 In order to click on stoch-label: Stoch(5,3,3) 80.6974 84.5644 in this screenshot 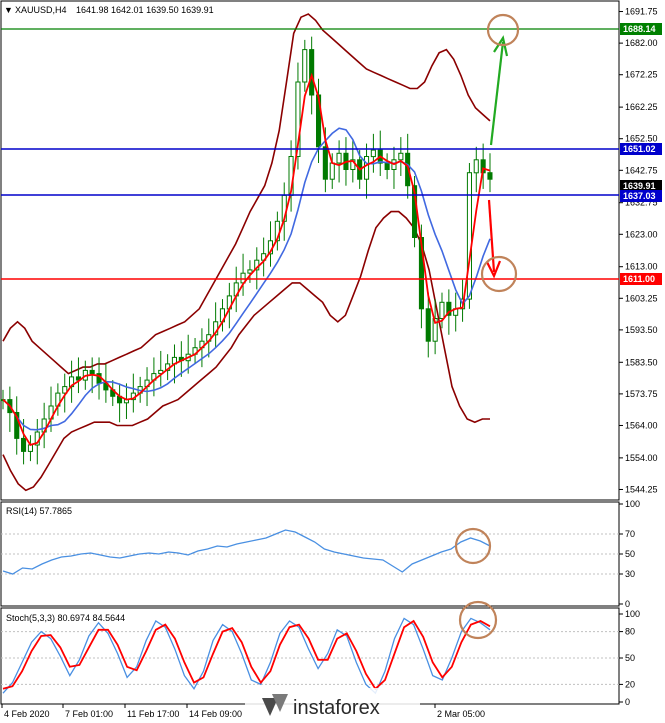, I will do `click(65, 618)`.